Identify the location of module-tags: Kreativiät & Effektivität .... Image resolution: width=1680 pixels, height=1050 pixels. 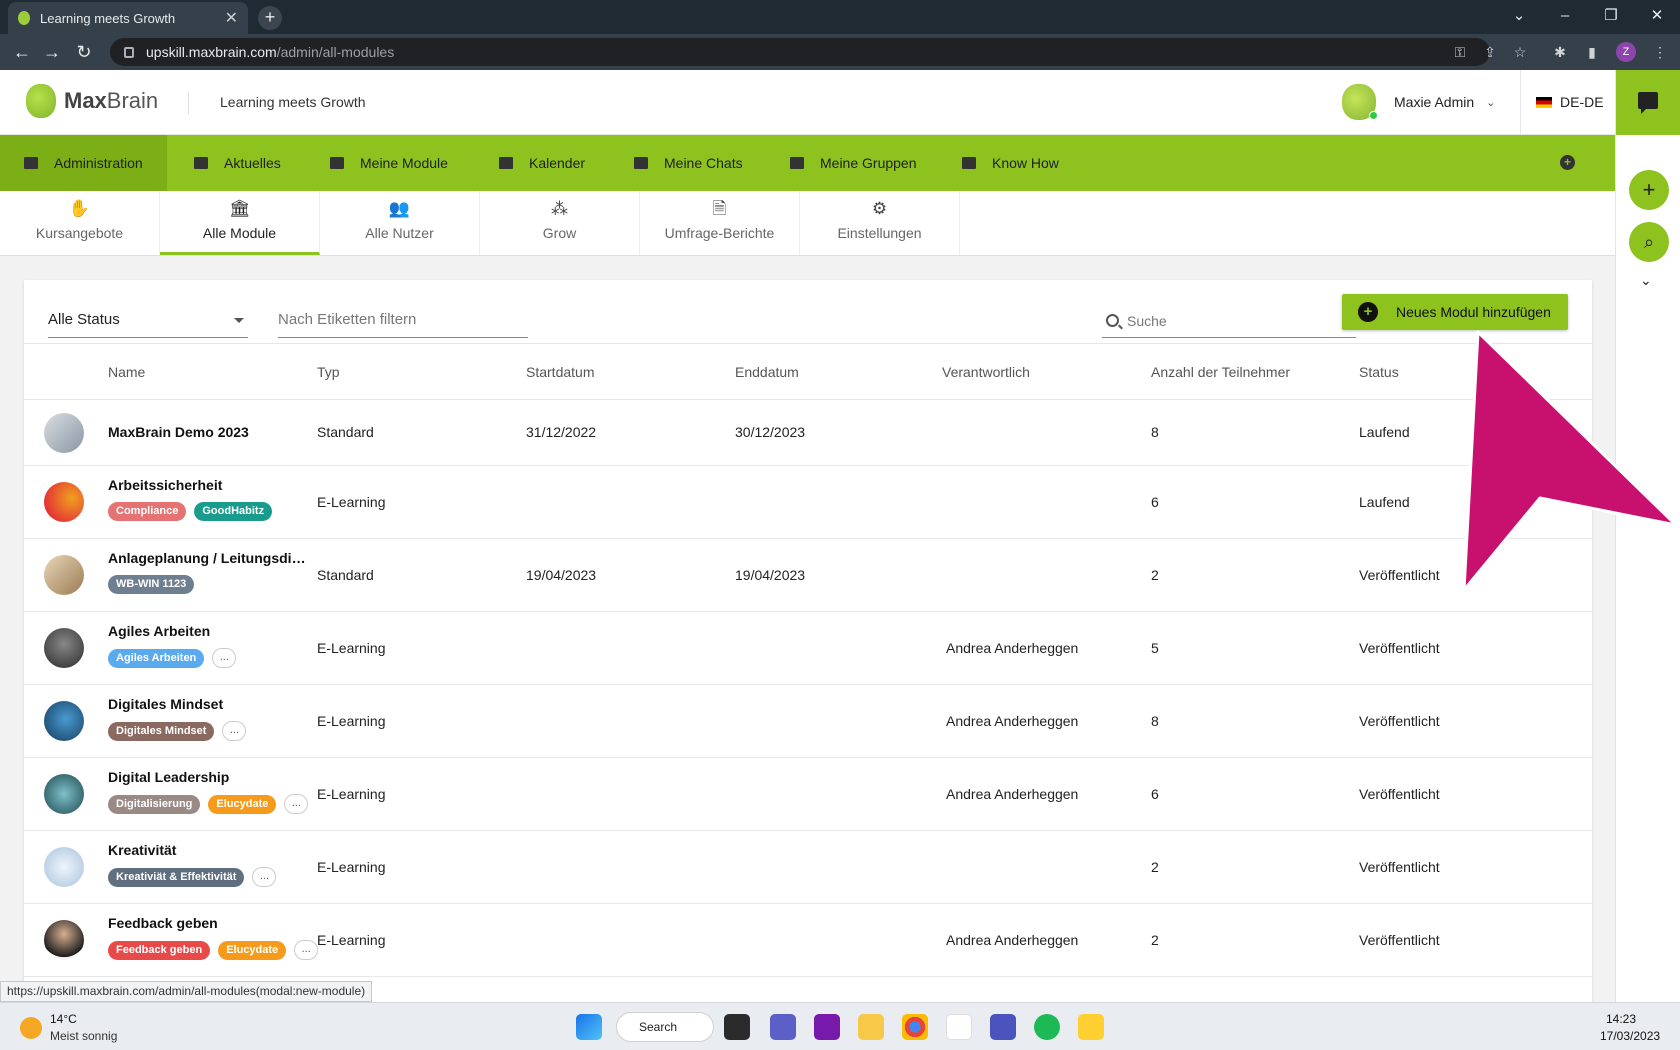
(192, 877).